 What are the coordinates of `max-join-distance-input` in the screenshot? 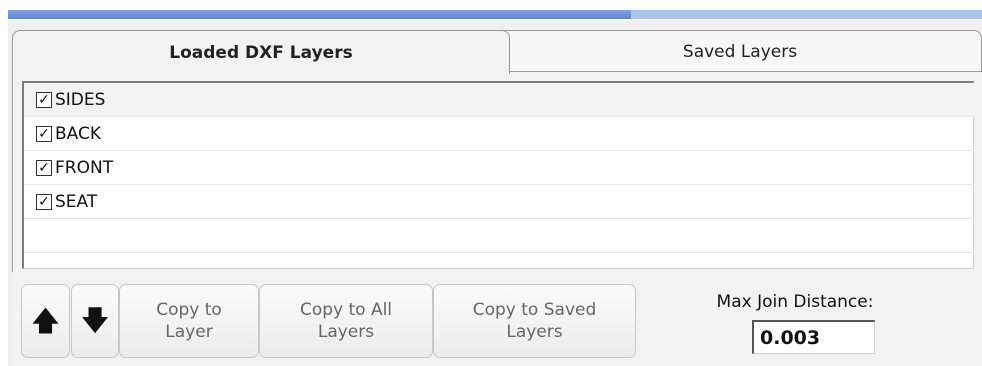 It's located at (813, 337).